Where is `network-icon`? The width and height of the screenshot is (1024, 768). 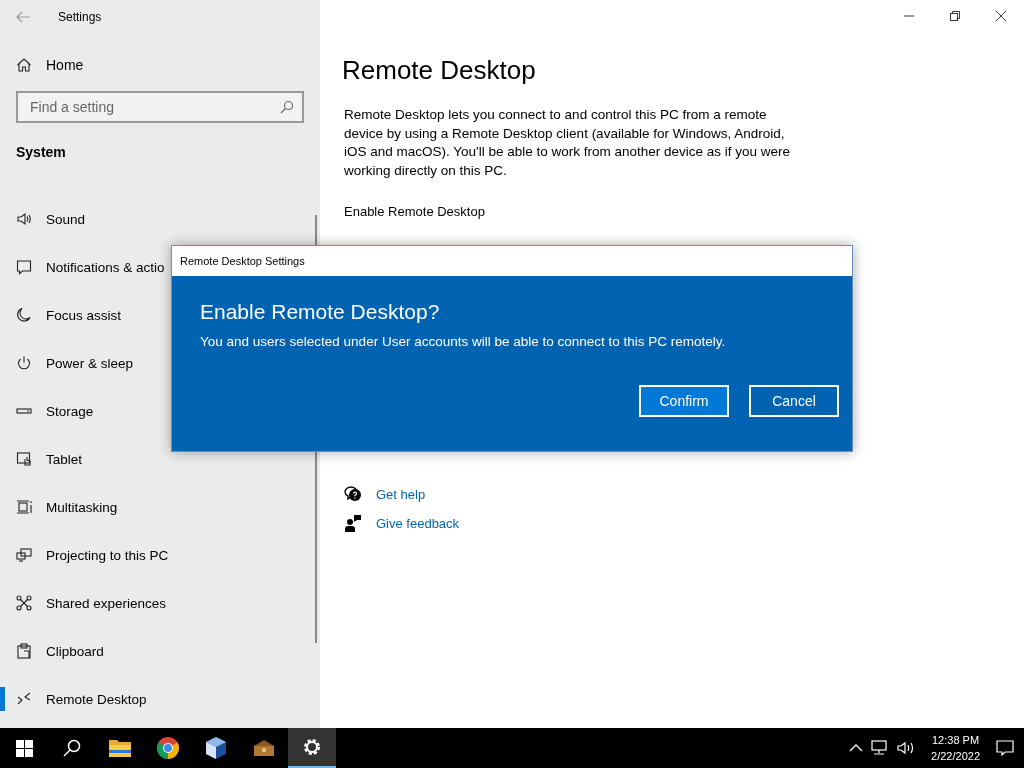
network-icon is located at coordinates (880, 748).